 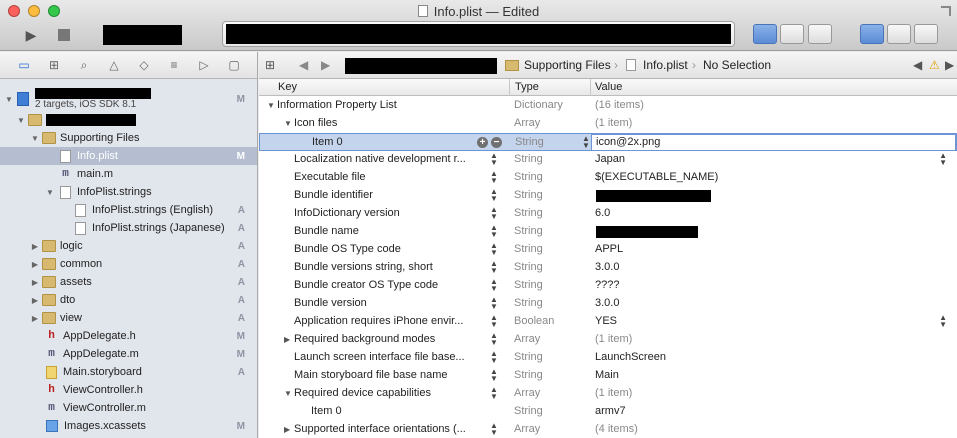 What do you see at coordinates (287, 87) in the screenshot?
I see `key-column-header: Key` at bounding box center [287, 87].